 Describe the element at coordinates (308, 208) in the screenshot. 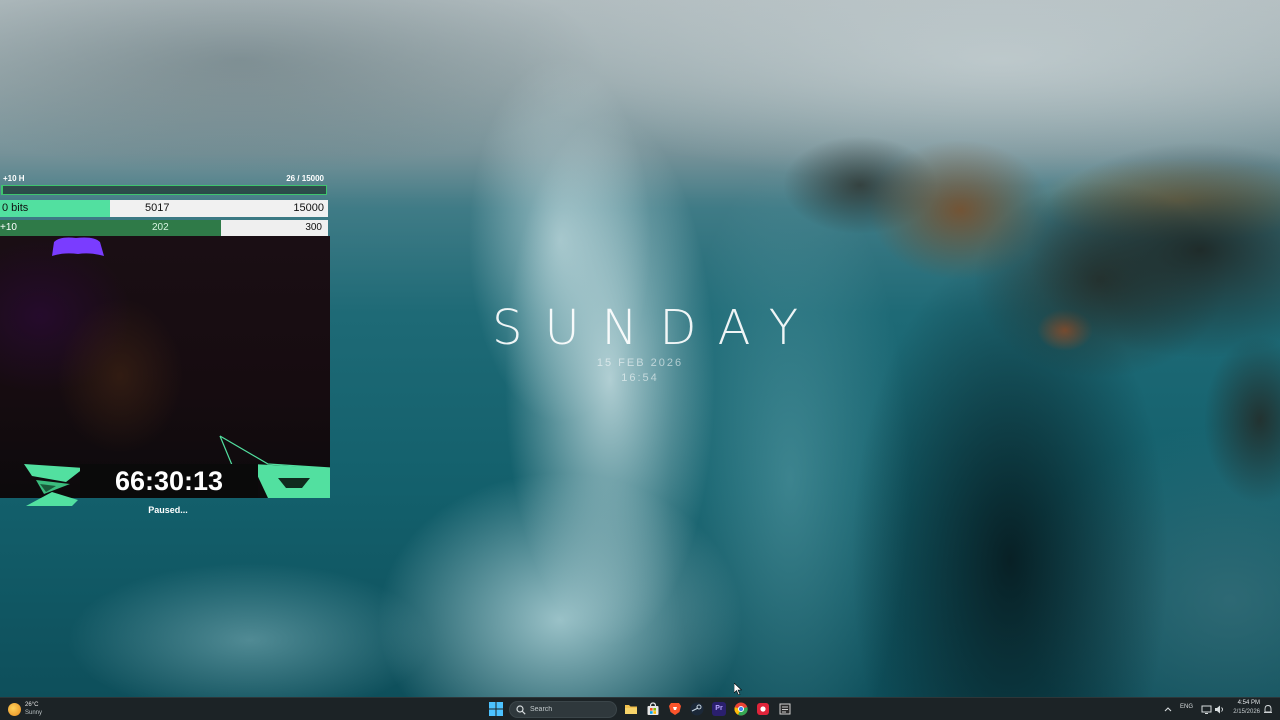

I see `bits-goal-value: 15000` at that location.